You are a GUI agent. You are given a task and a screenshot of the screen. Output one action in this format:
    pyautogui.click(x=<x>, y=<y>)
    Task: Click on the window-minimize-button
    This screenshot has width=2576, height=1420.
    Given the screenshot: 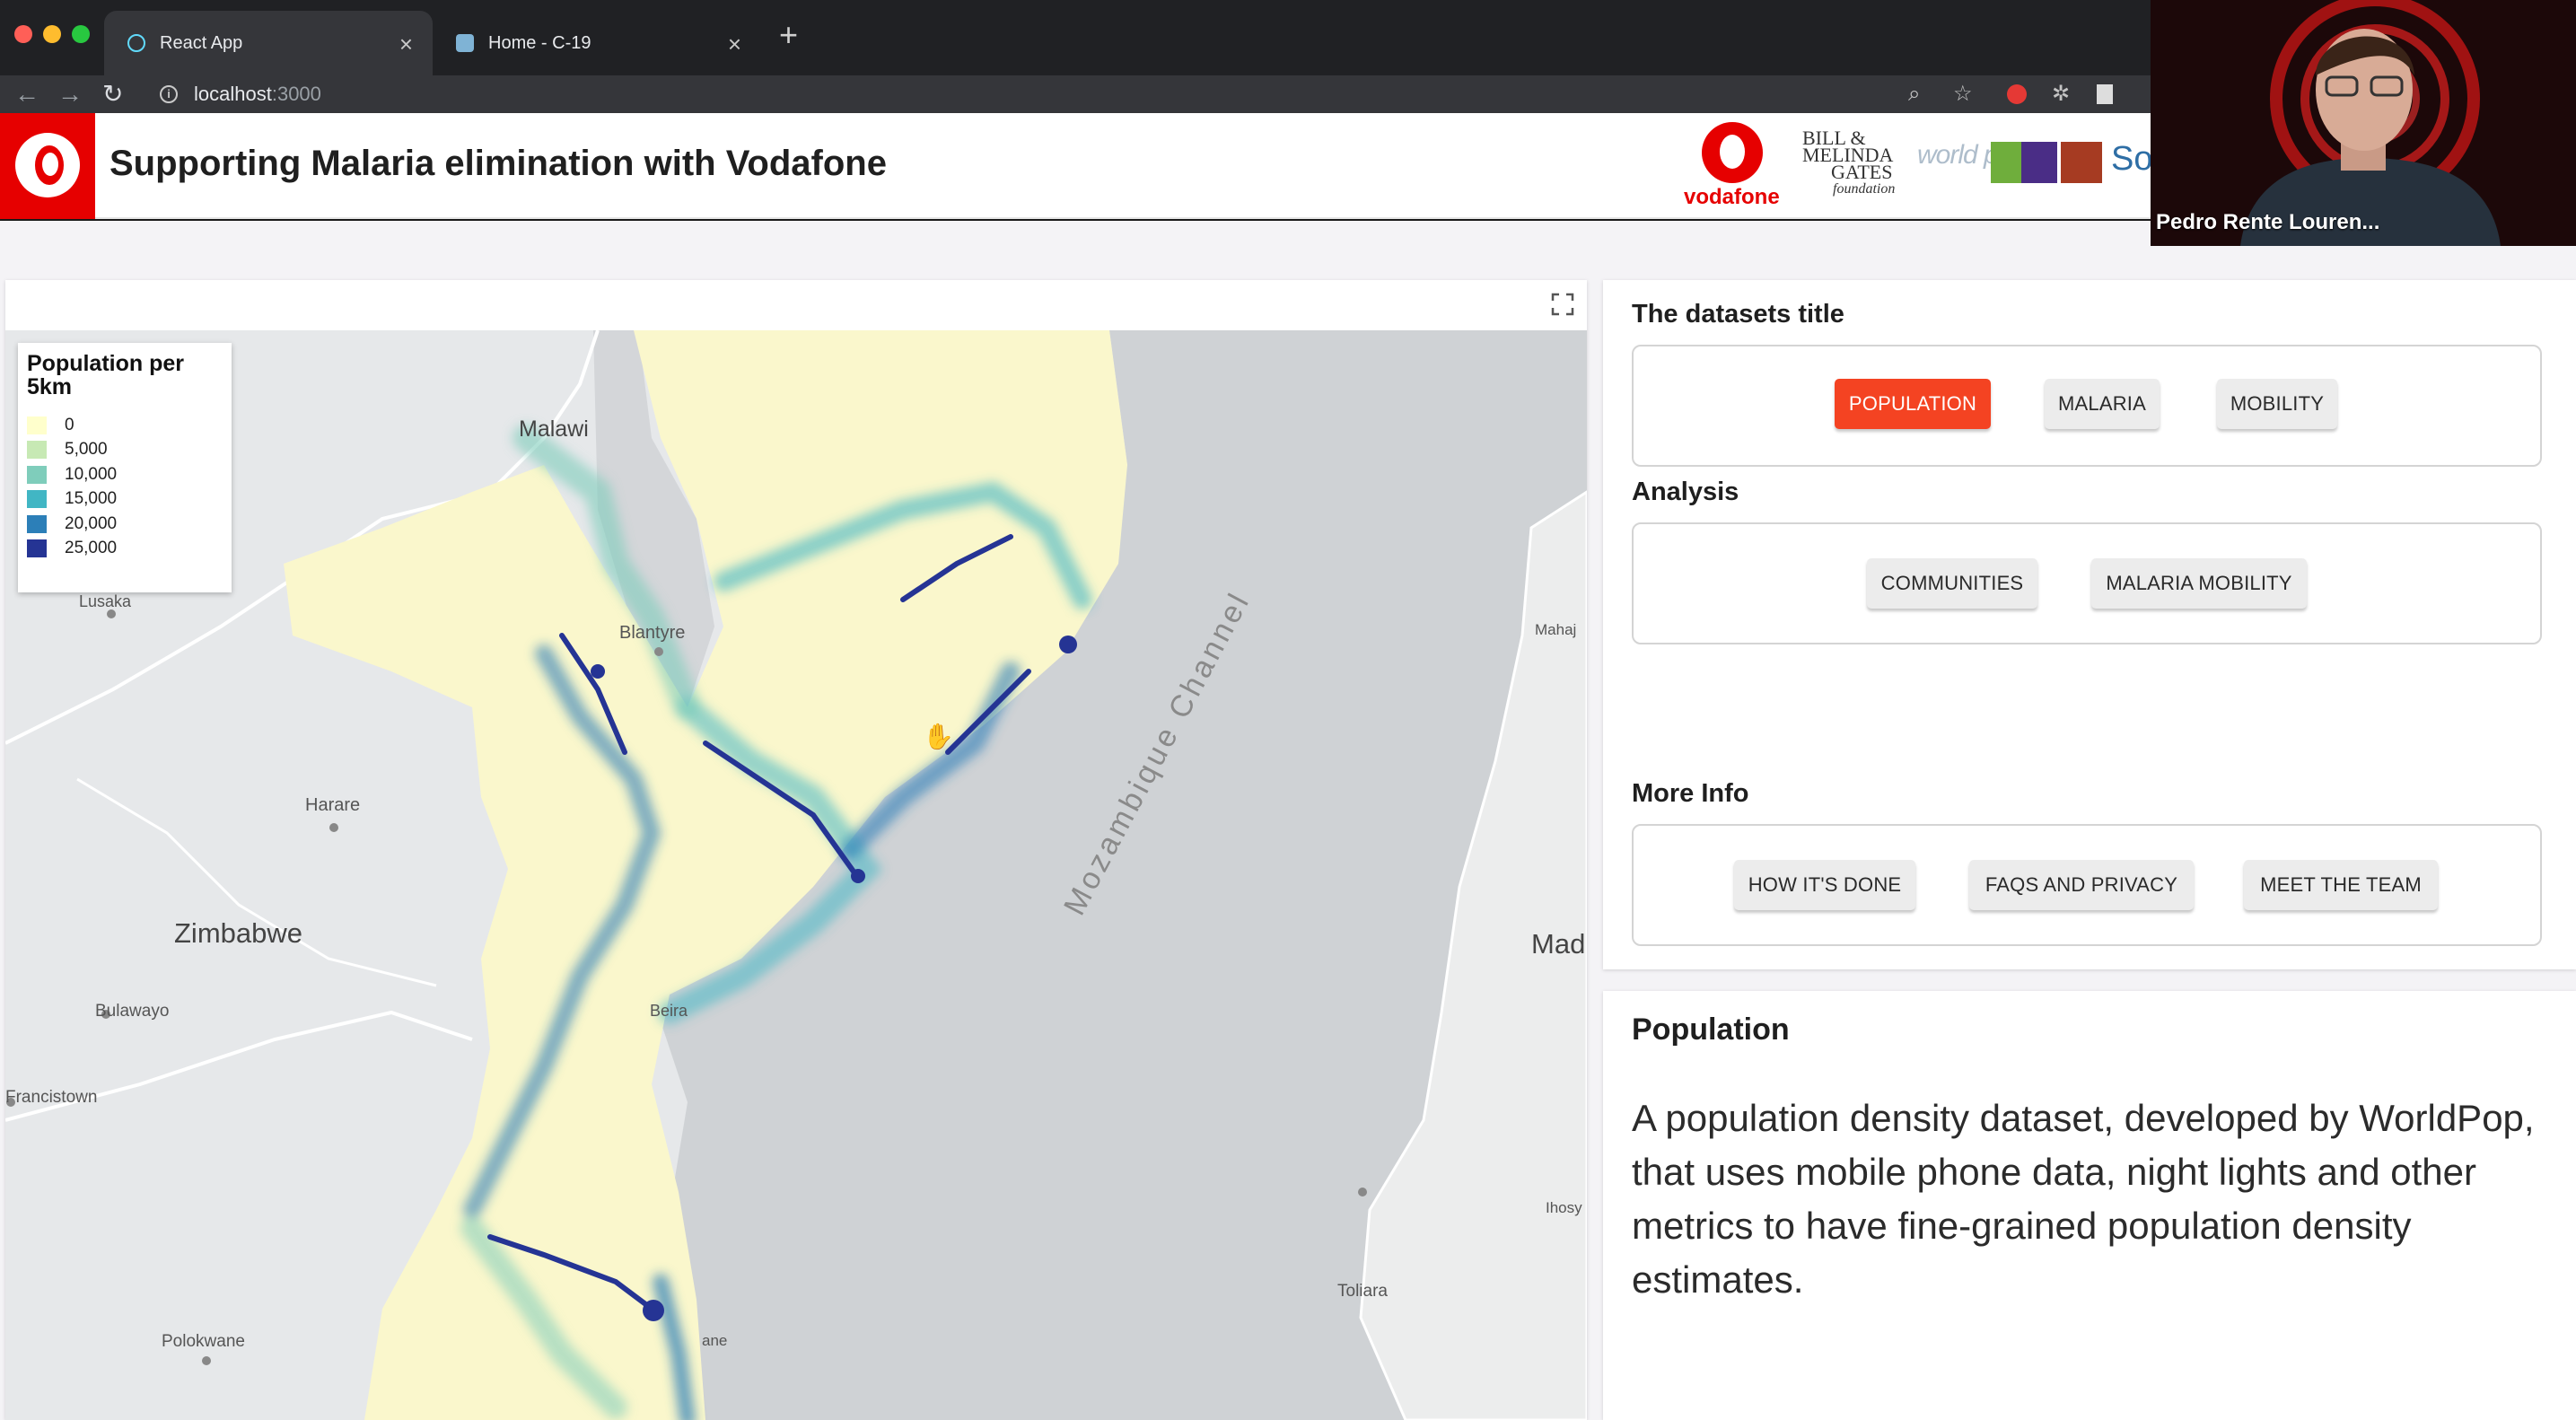 What is the action you would take?
    pyautogui.click(x=52, y=34)
    